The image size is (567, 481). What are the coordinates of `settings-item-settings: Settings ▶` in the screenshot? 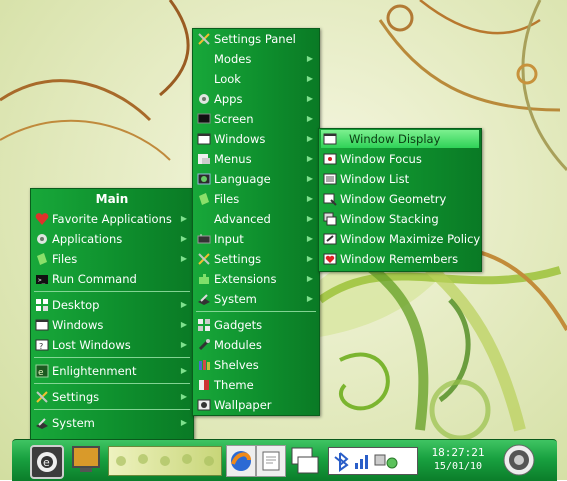 It's located at (256, 259).